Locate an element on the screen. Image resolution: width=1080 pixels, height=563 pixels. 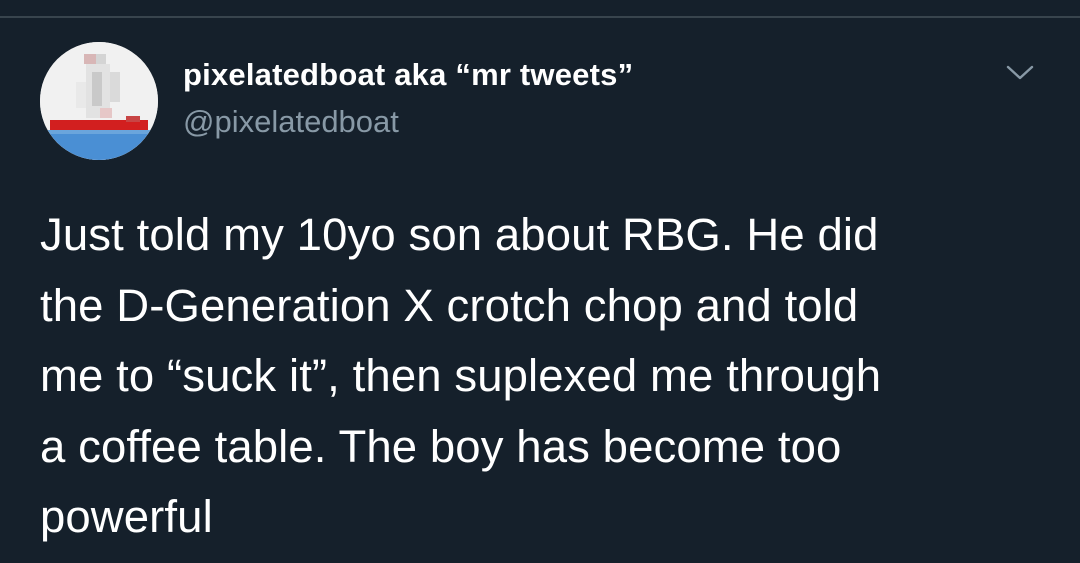
tweet-text-line: the D-Generation X crotch chop and told is located at coordinates (449, 305).